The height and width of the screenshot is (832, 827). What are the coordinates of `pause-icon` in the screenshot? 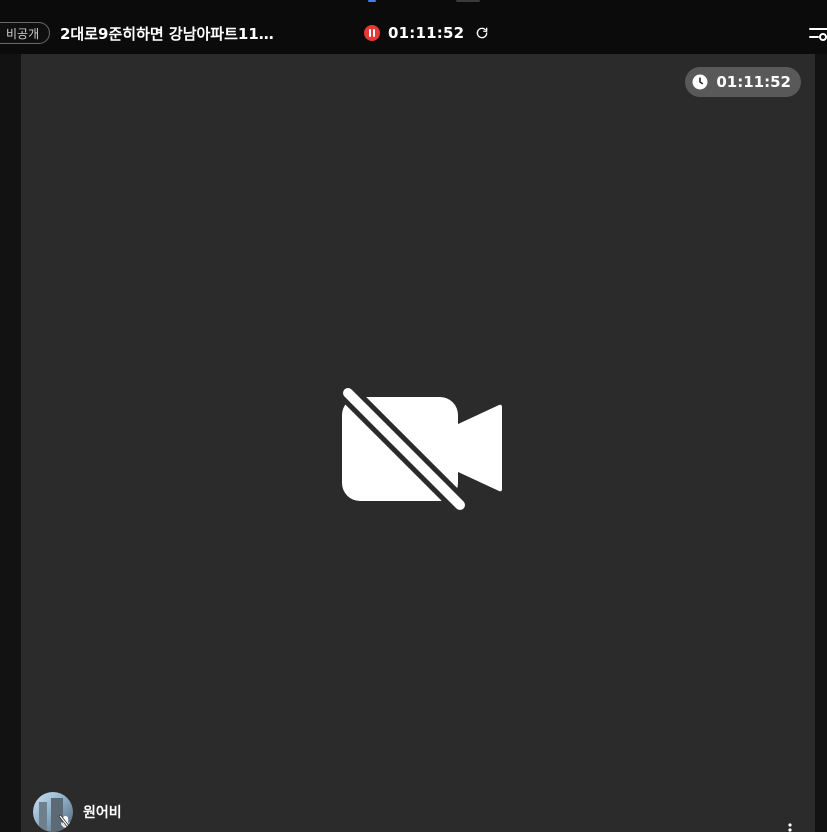 It's located at (372, 33).